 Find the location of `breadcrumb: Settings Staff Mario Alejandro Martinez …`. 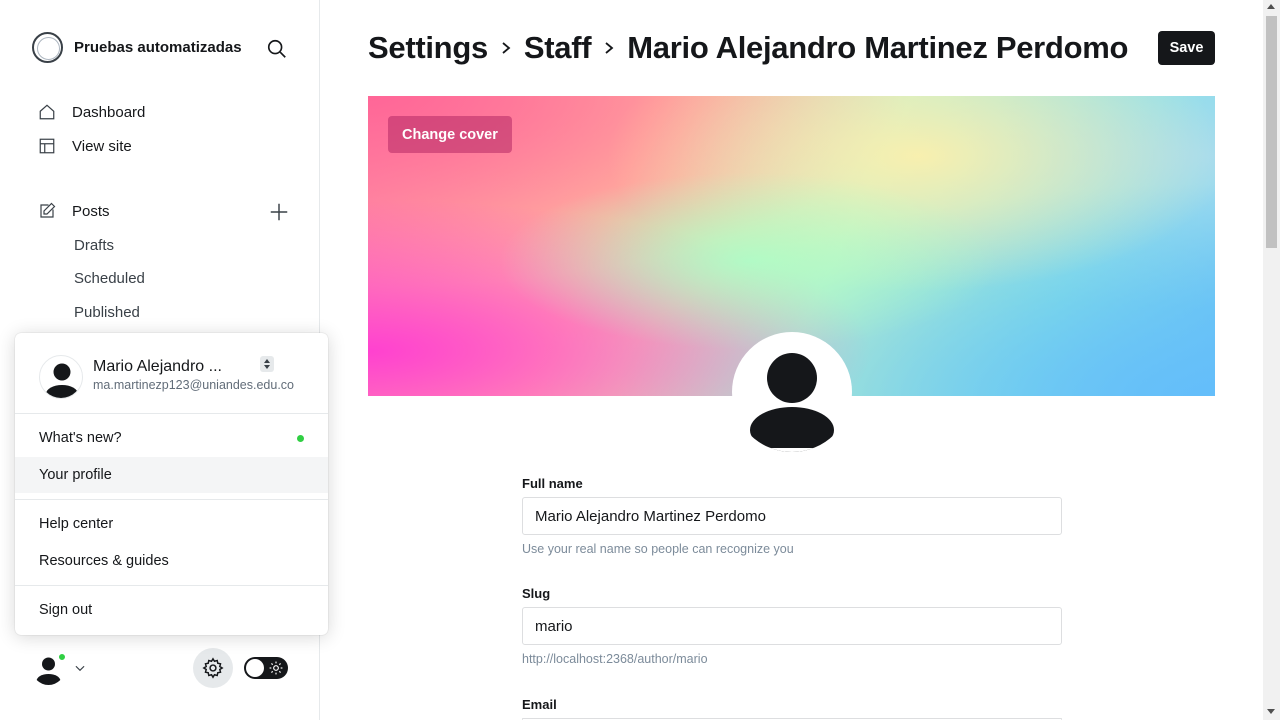

breadcrumb: Settings Staff Mario Alejandro Martinez … is located at coordinates (748, 48).